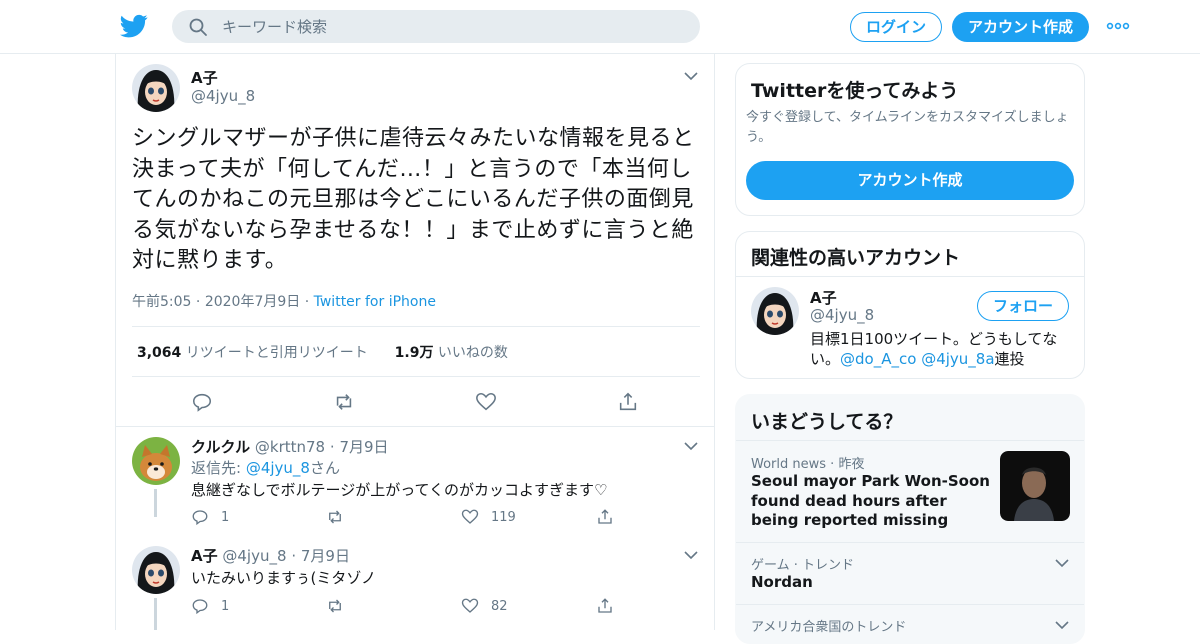  Describe the element at coordinates (782, 582) in the screenshot. I see `trend-headline: Nordan` at that location.